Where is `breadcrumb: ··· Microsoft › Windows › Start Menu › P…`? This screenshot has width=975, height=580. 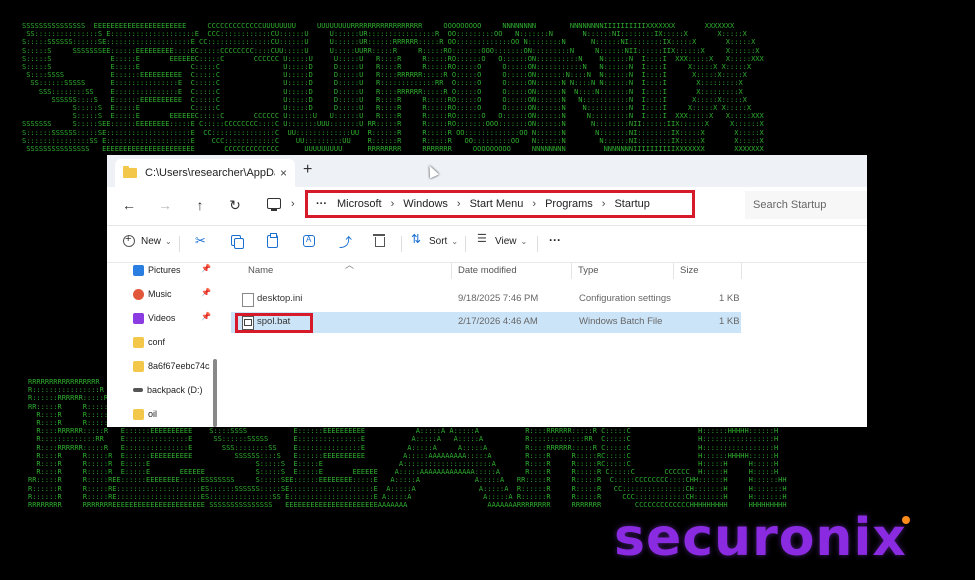
breadcrumb: ··· Microsoft › Windows › Start Menu › P… is located at coordinates (500, 204).